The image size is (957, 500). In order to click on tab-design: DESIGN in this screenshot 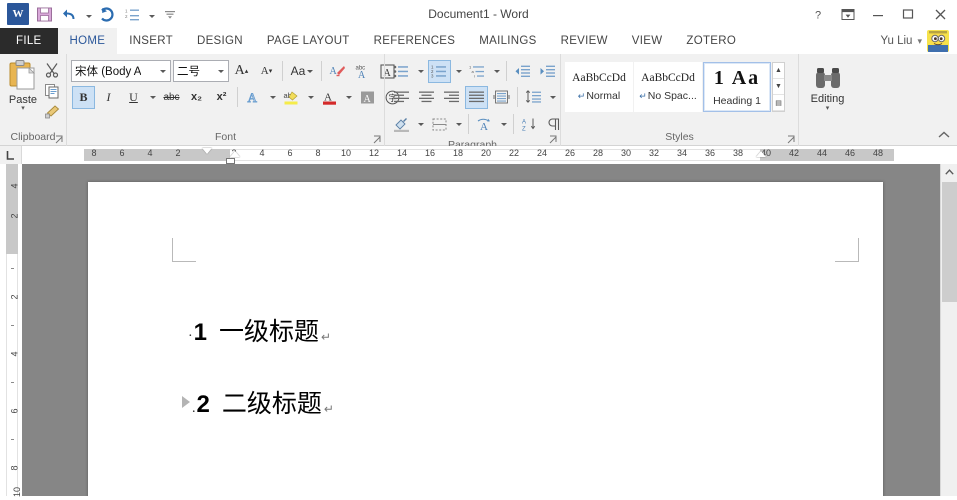, I will do `click(220, 41)`.